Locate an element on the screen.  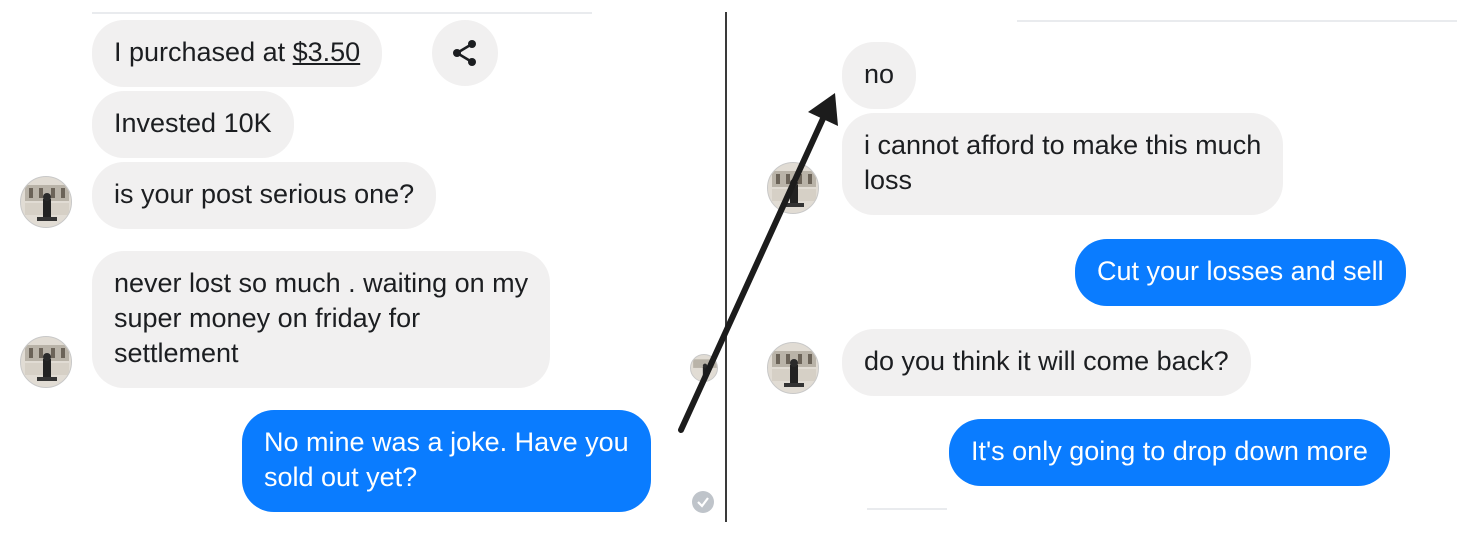
message-line: loss is located at coordinates (888, 180).